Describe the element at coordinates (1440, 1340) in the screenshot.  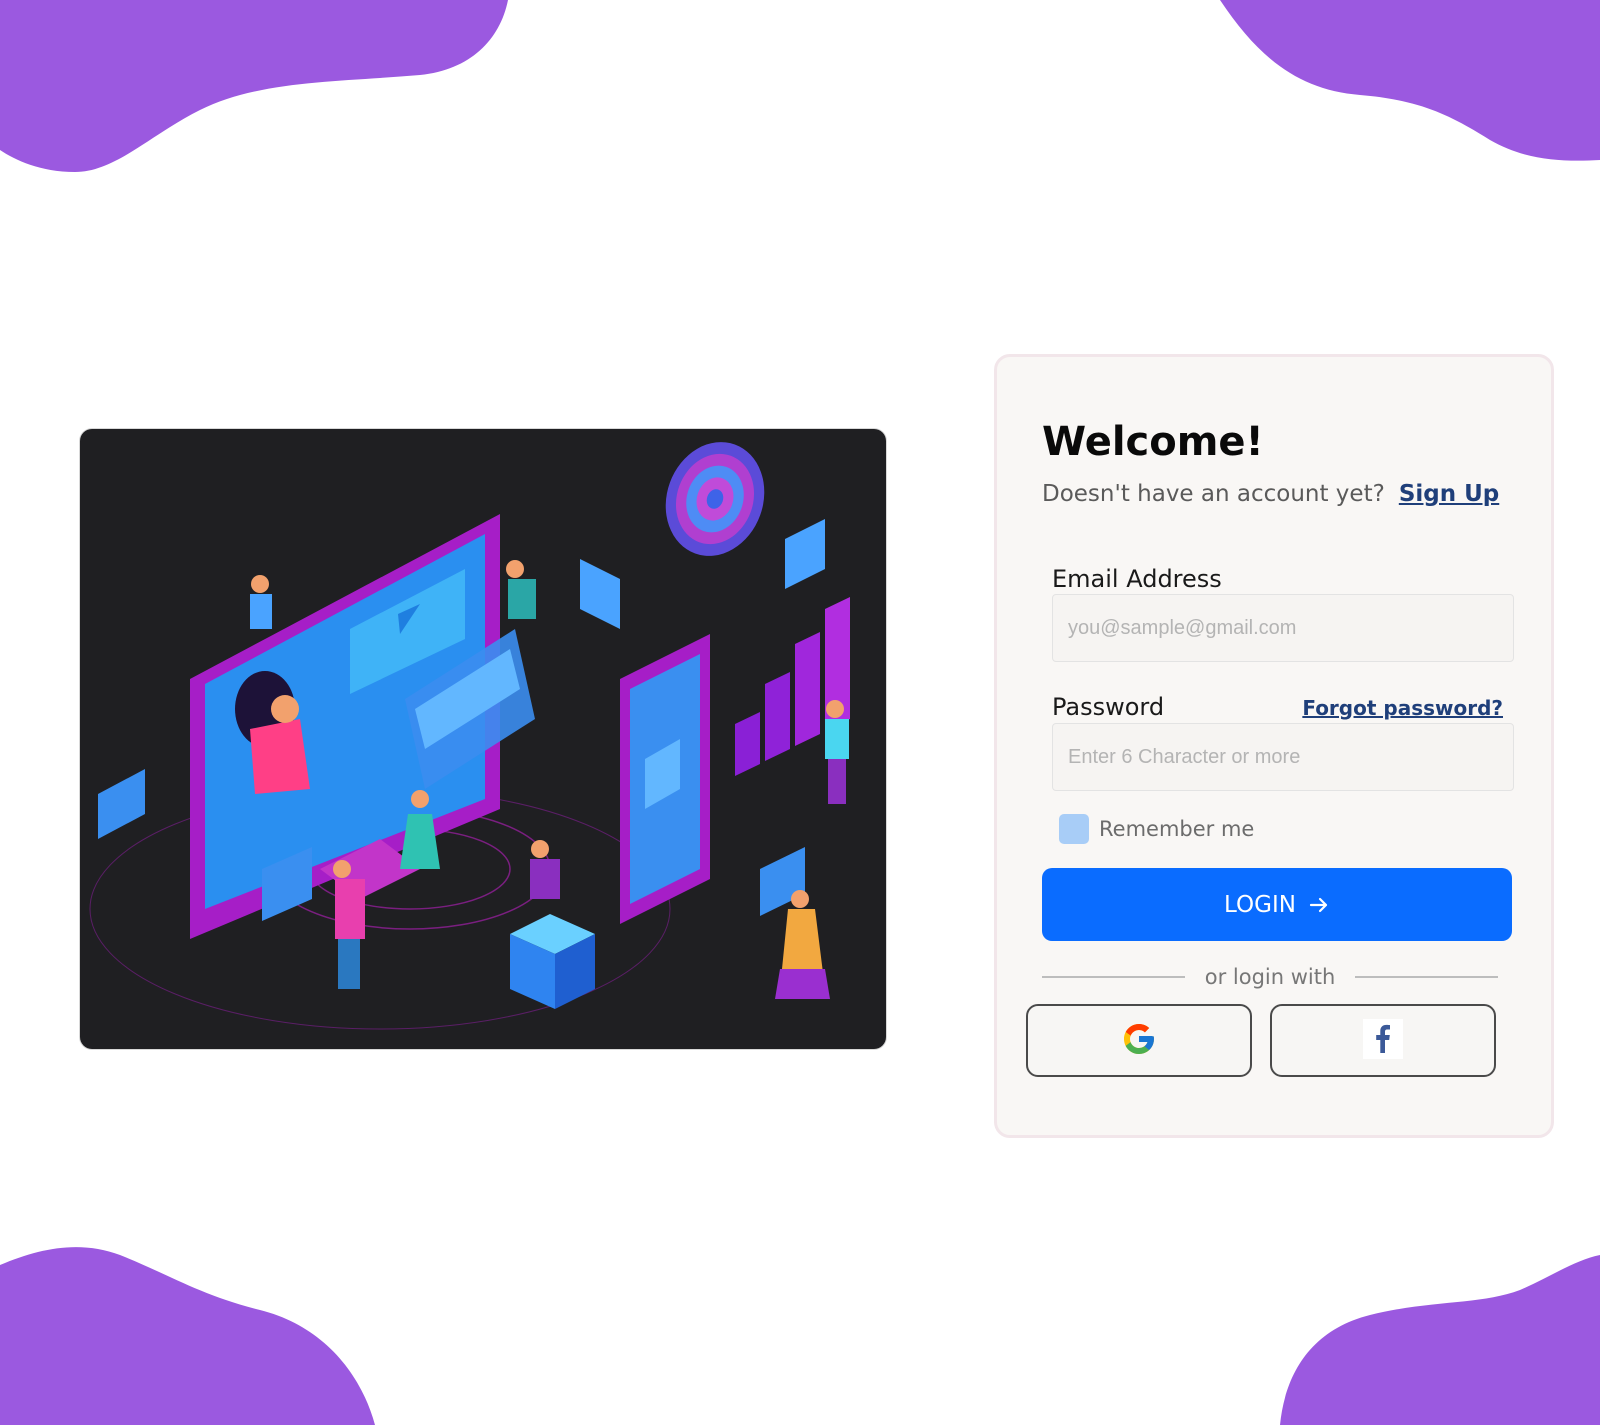
I see `decorative-blob-bottom-right` at that location.